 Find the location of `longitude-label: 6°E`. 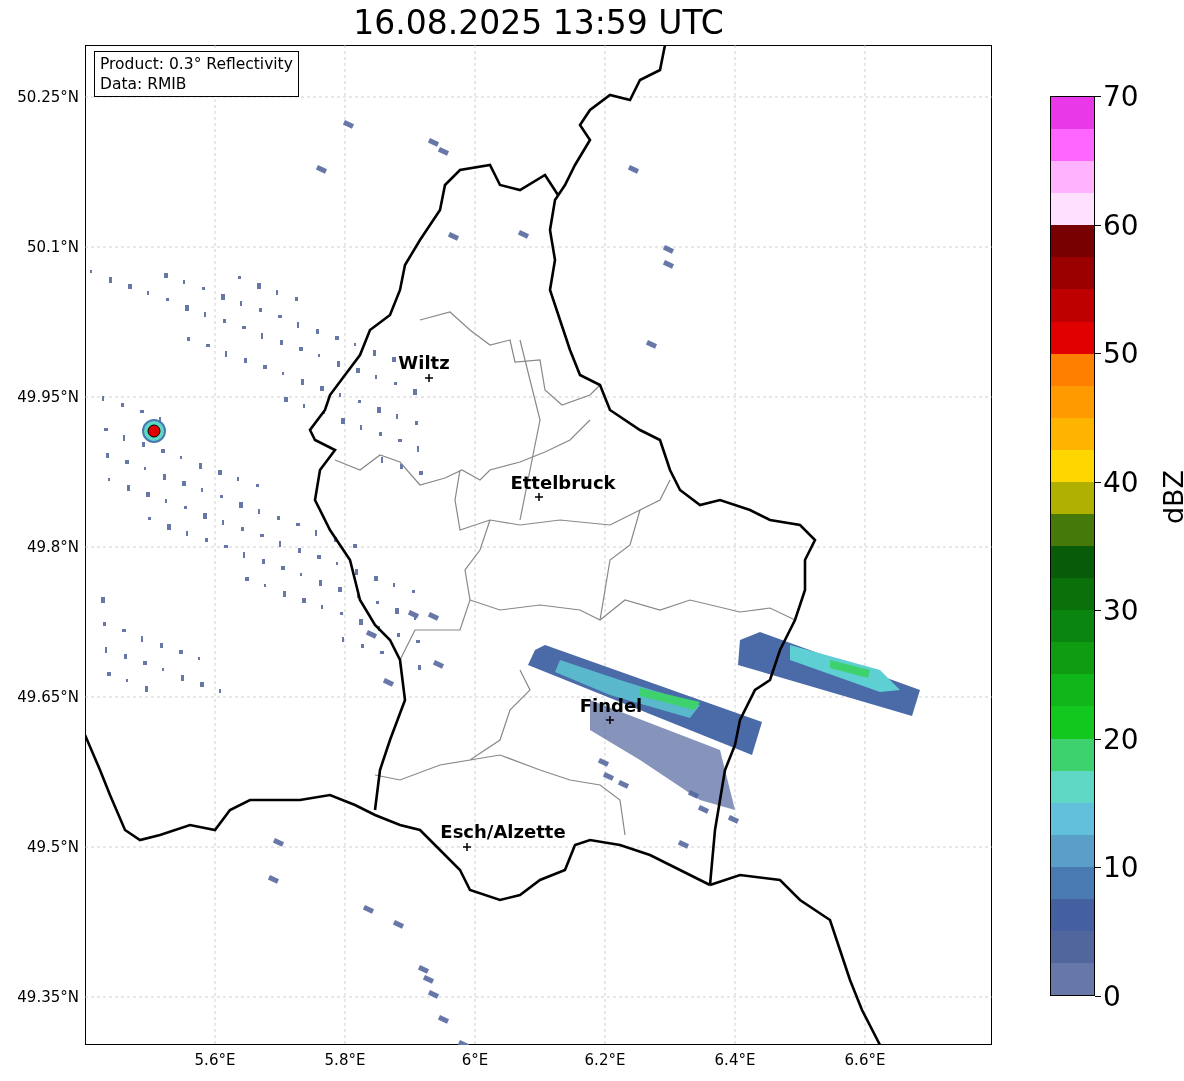

longitude-label: 6°E is located at coordinates (475, 1060).